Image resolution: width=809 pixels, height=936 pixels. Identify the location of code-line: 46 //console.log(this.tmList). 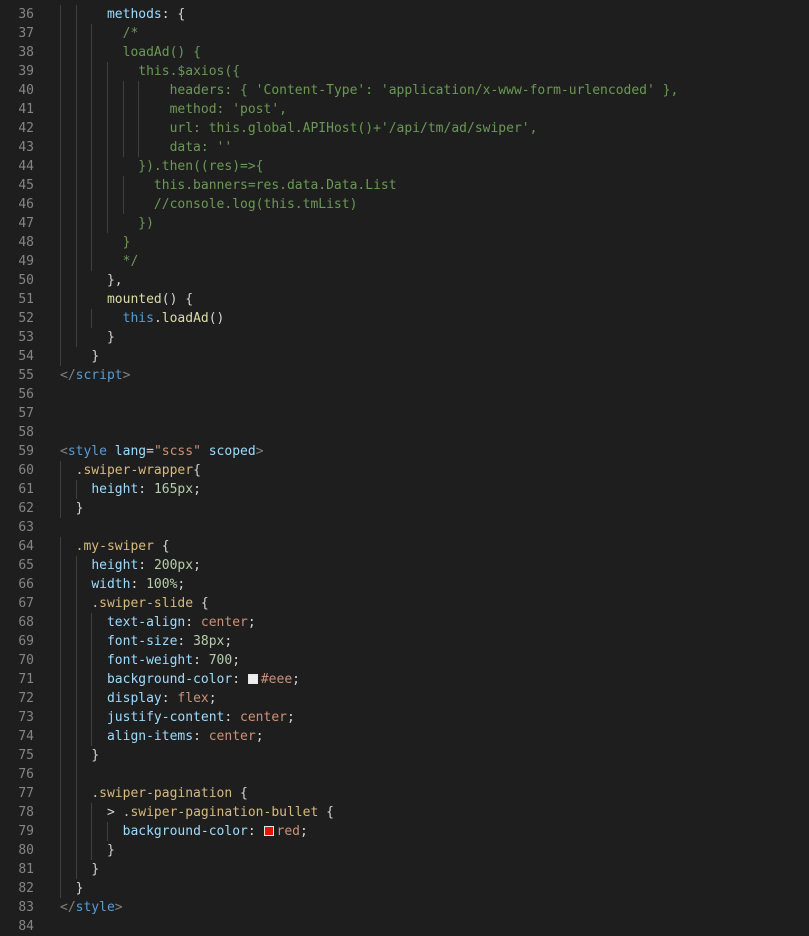
(404, 204).